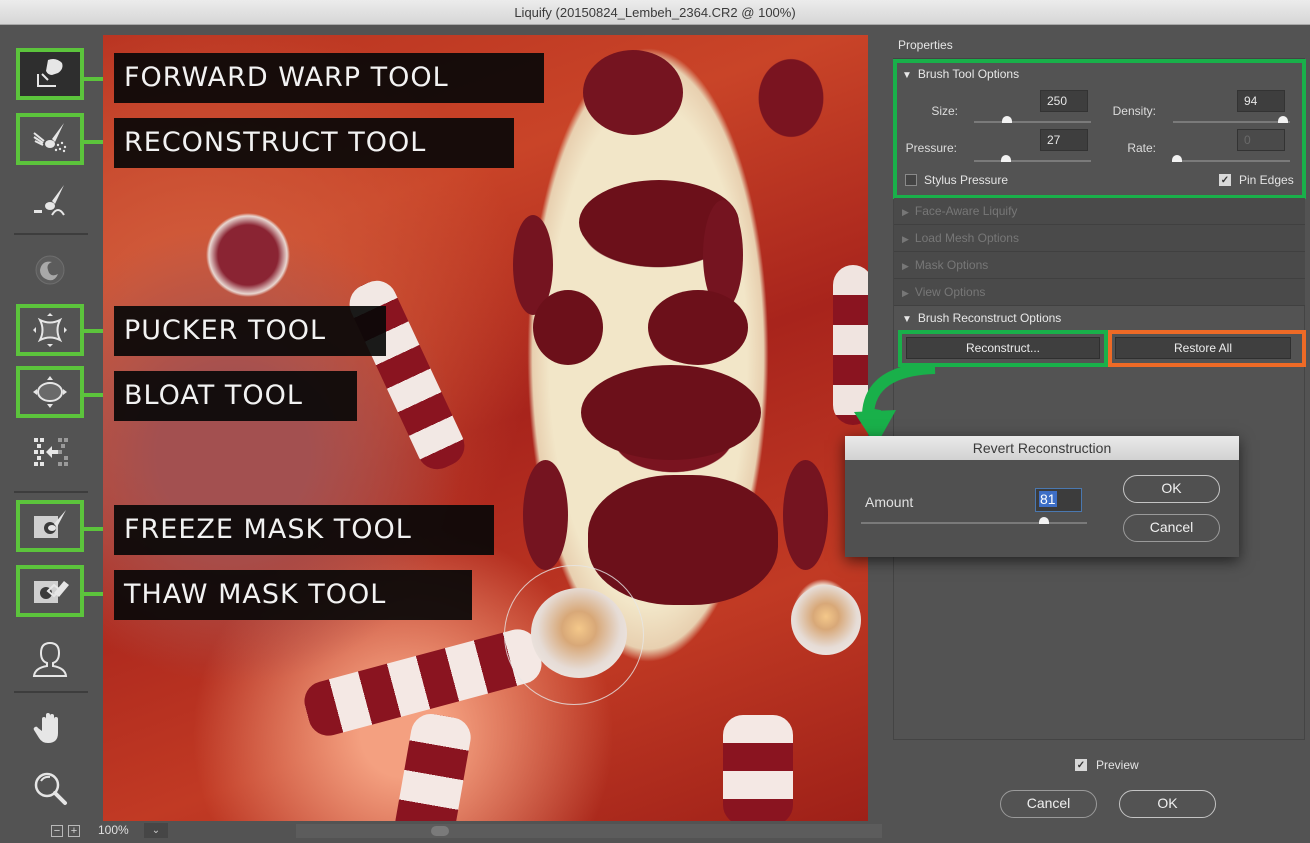 The height and width of the screenshot is (843, 1310). Describe the element at coordinates (1282, 119) in the screenshot. I see `density-slider-thumb` at that location.